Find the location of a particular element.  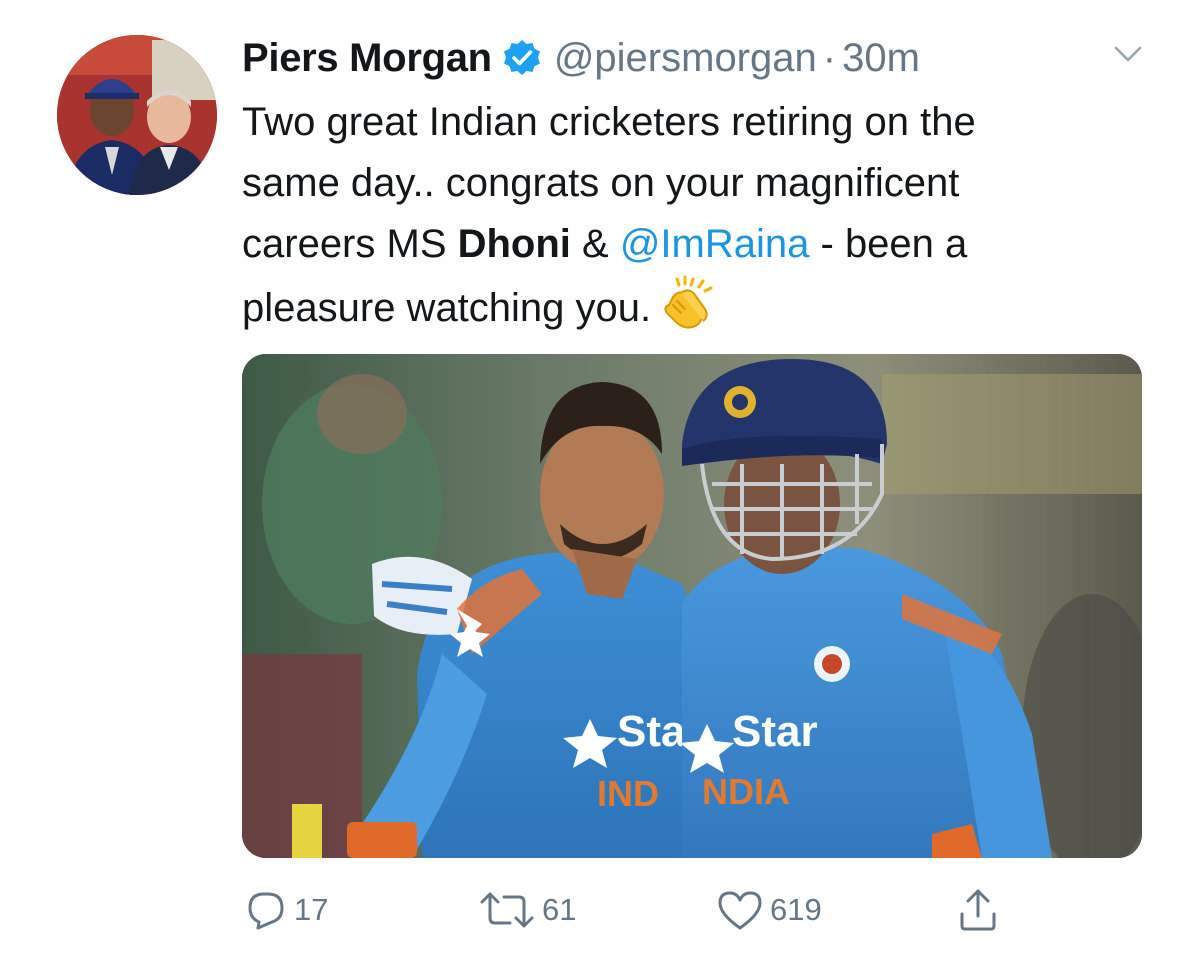

tweet-text-line-3: careers MS Dhoni & @ImRaina - been a is located at coordinates (692, 244).